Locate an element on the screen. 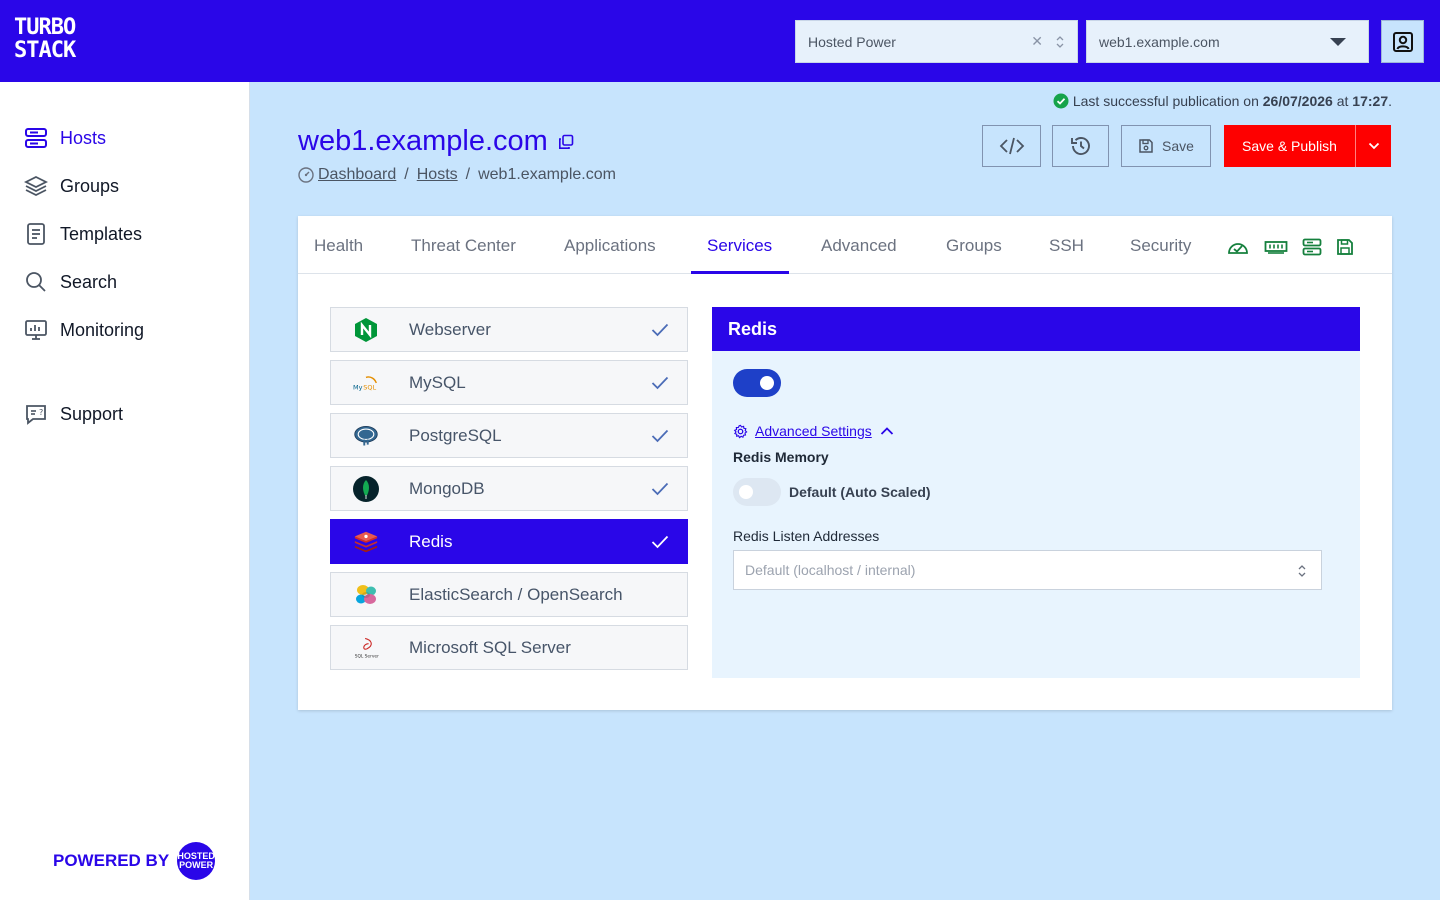  save-and-publish-button: Save & Publish is located at coordinates (1289, 146).